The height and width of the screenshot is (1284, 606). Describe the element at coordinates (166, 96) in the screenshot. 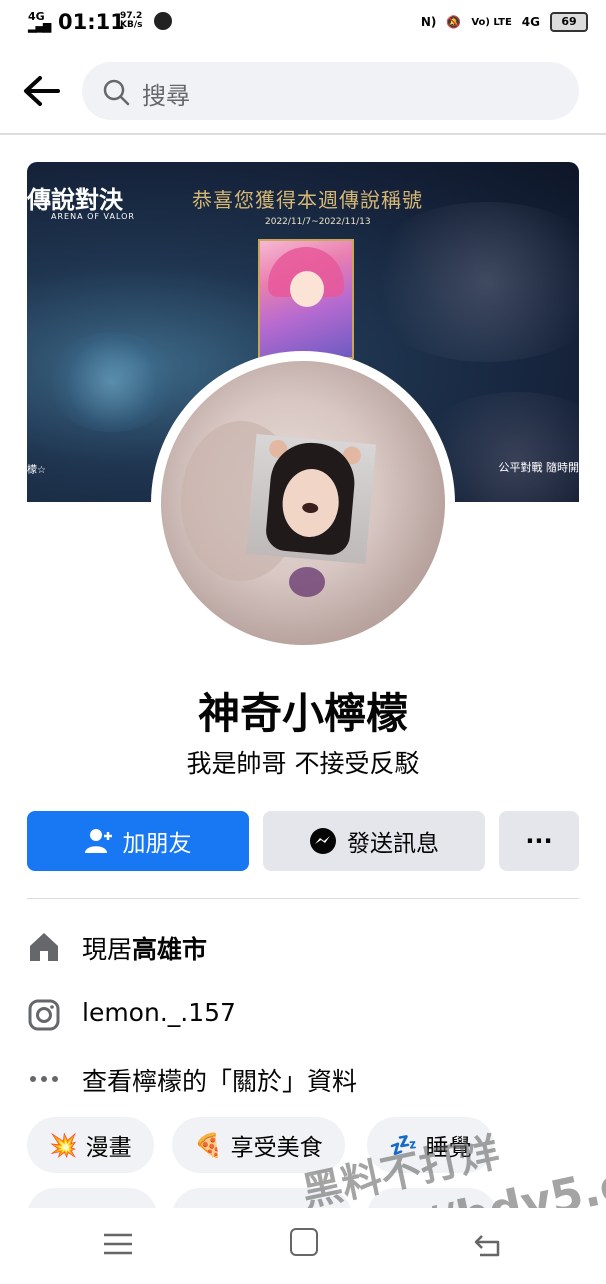

I see `search-placeholder: 搜尋` at that location.